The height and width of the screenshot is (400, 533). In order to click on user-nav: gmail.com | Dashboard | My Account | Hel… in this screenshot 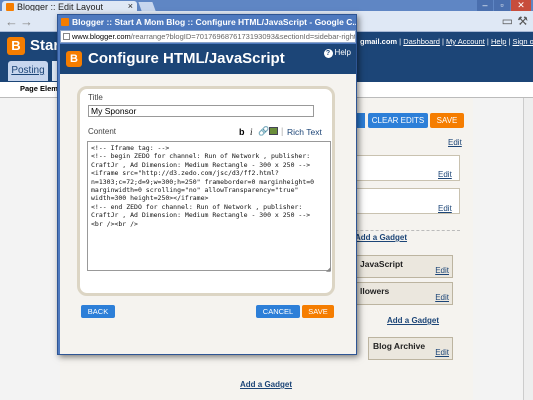, I will do `click(446, 41)`.